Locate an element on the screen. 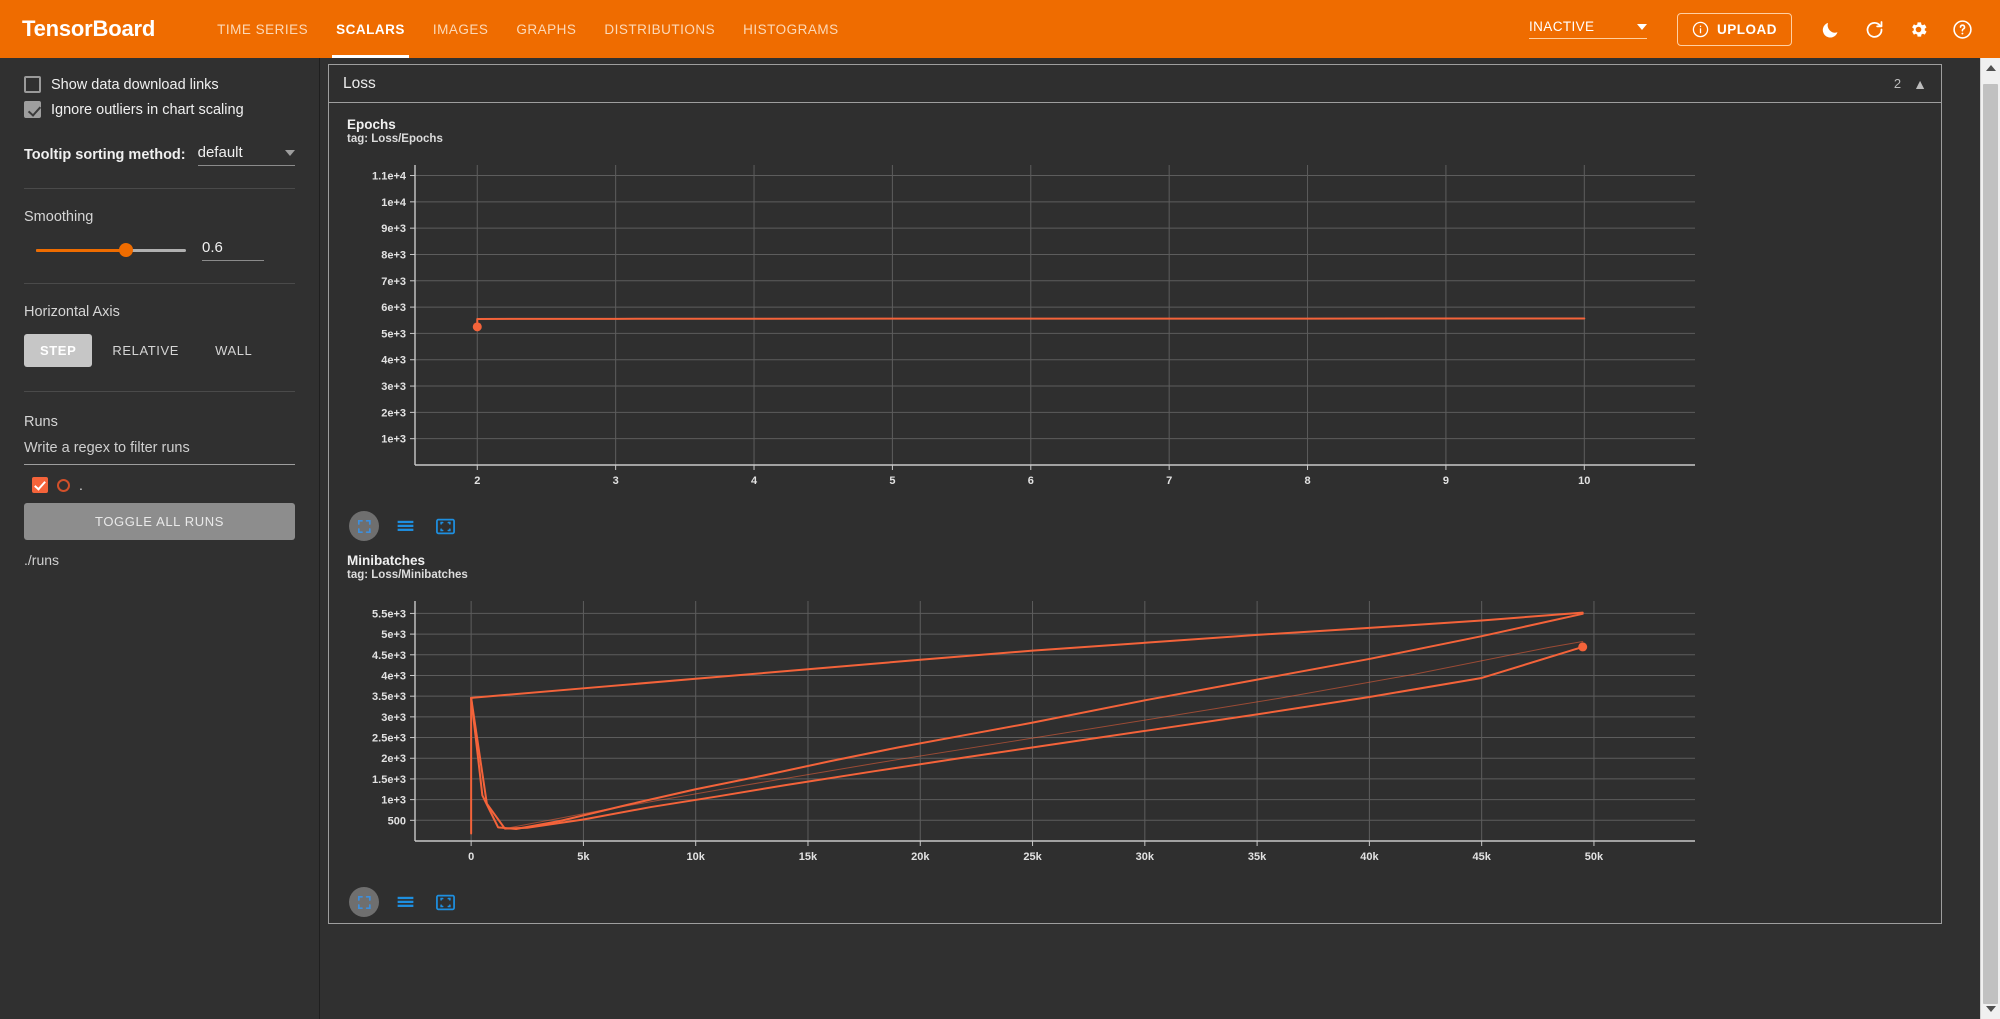 This screenshot has height=1019, width=2000. runs-label: Runs is located at coordinates (41, 422).